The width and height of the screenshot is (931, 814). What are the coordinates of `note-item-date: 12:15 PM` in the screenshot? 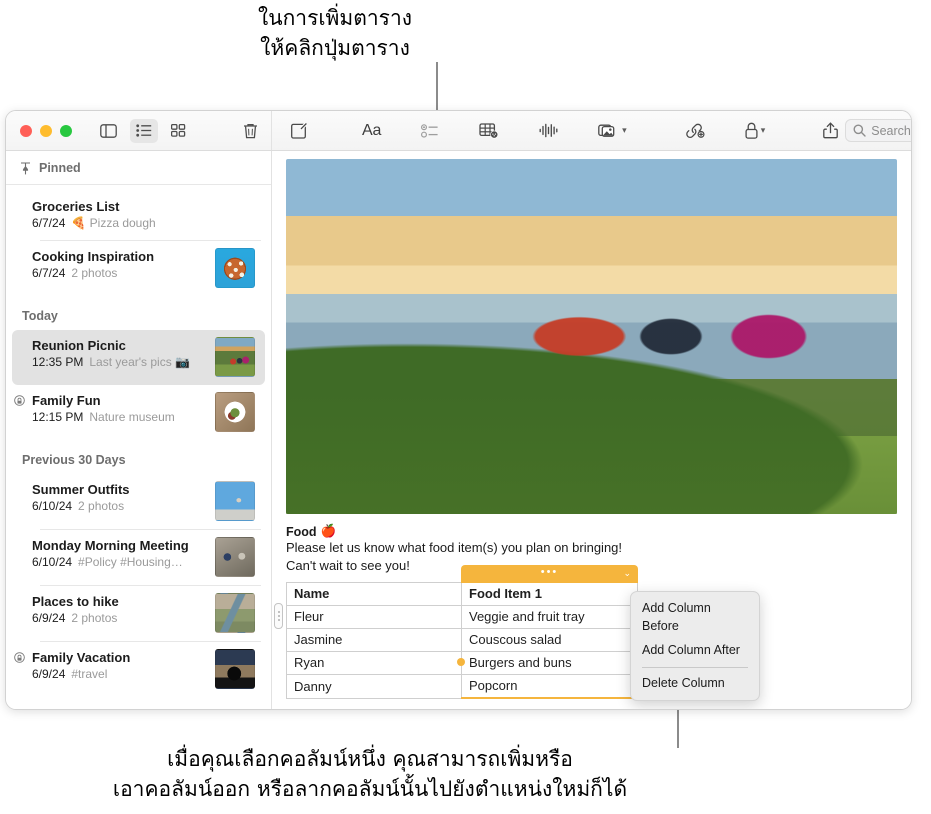 It's located at (58, 417).